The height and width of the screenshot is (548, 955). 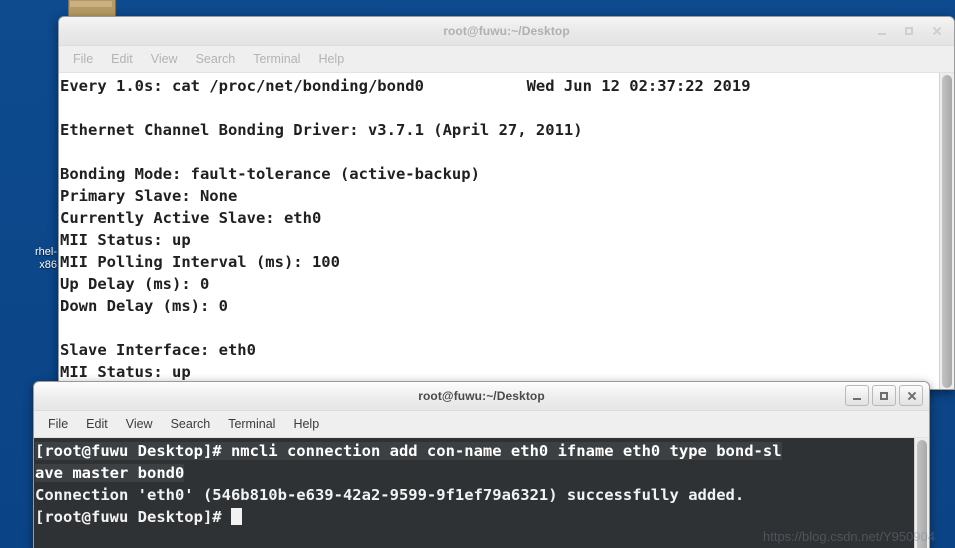 I want to click on scrollbar-thumb-watch, so click(x=947, y=231).